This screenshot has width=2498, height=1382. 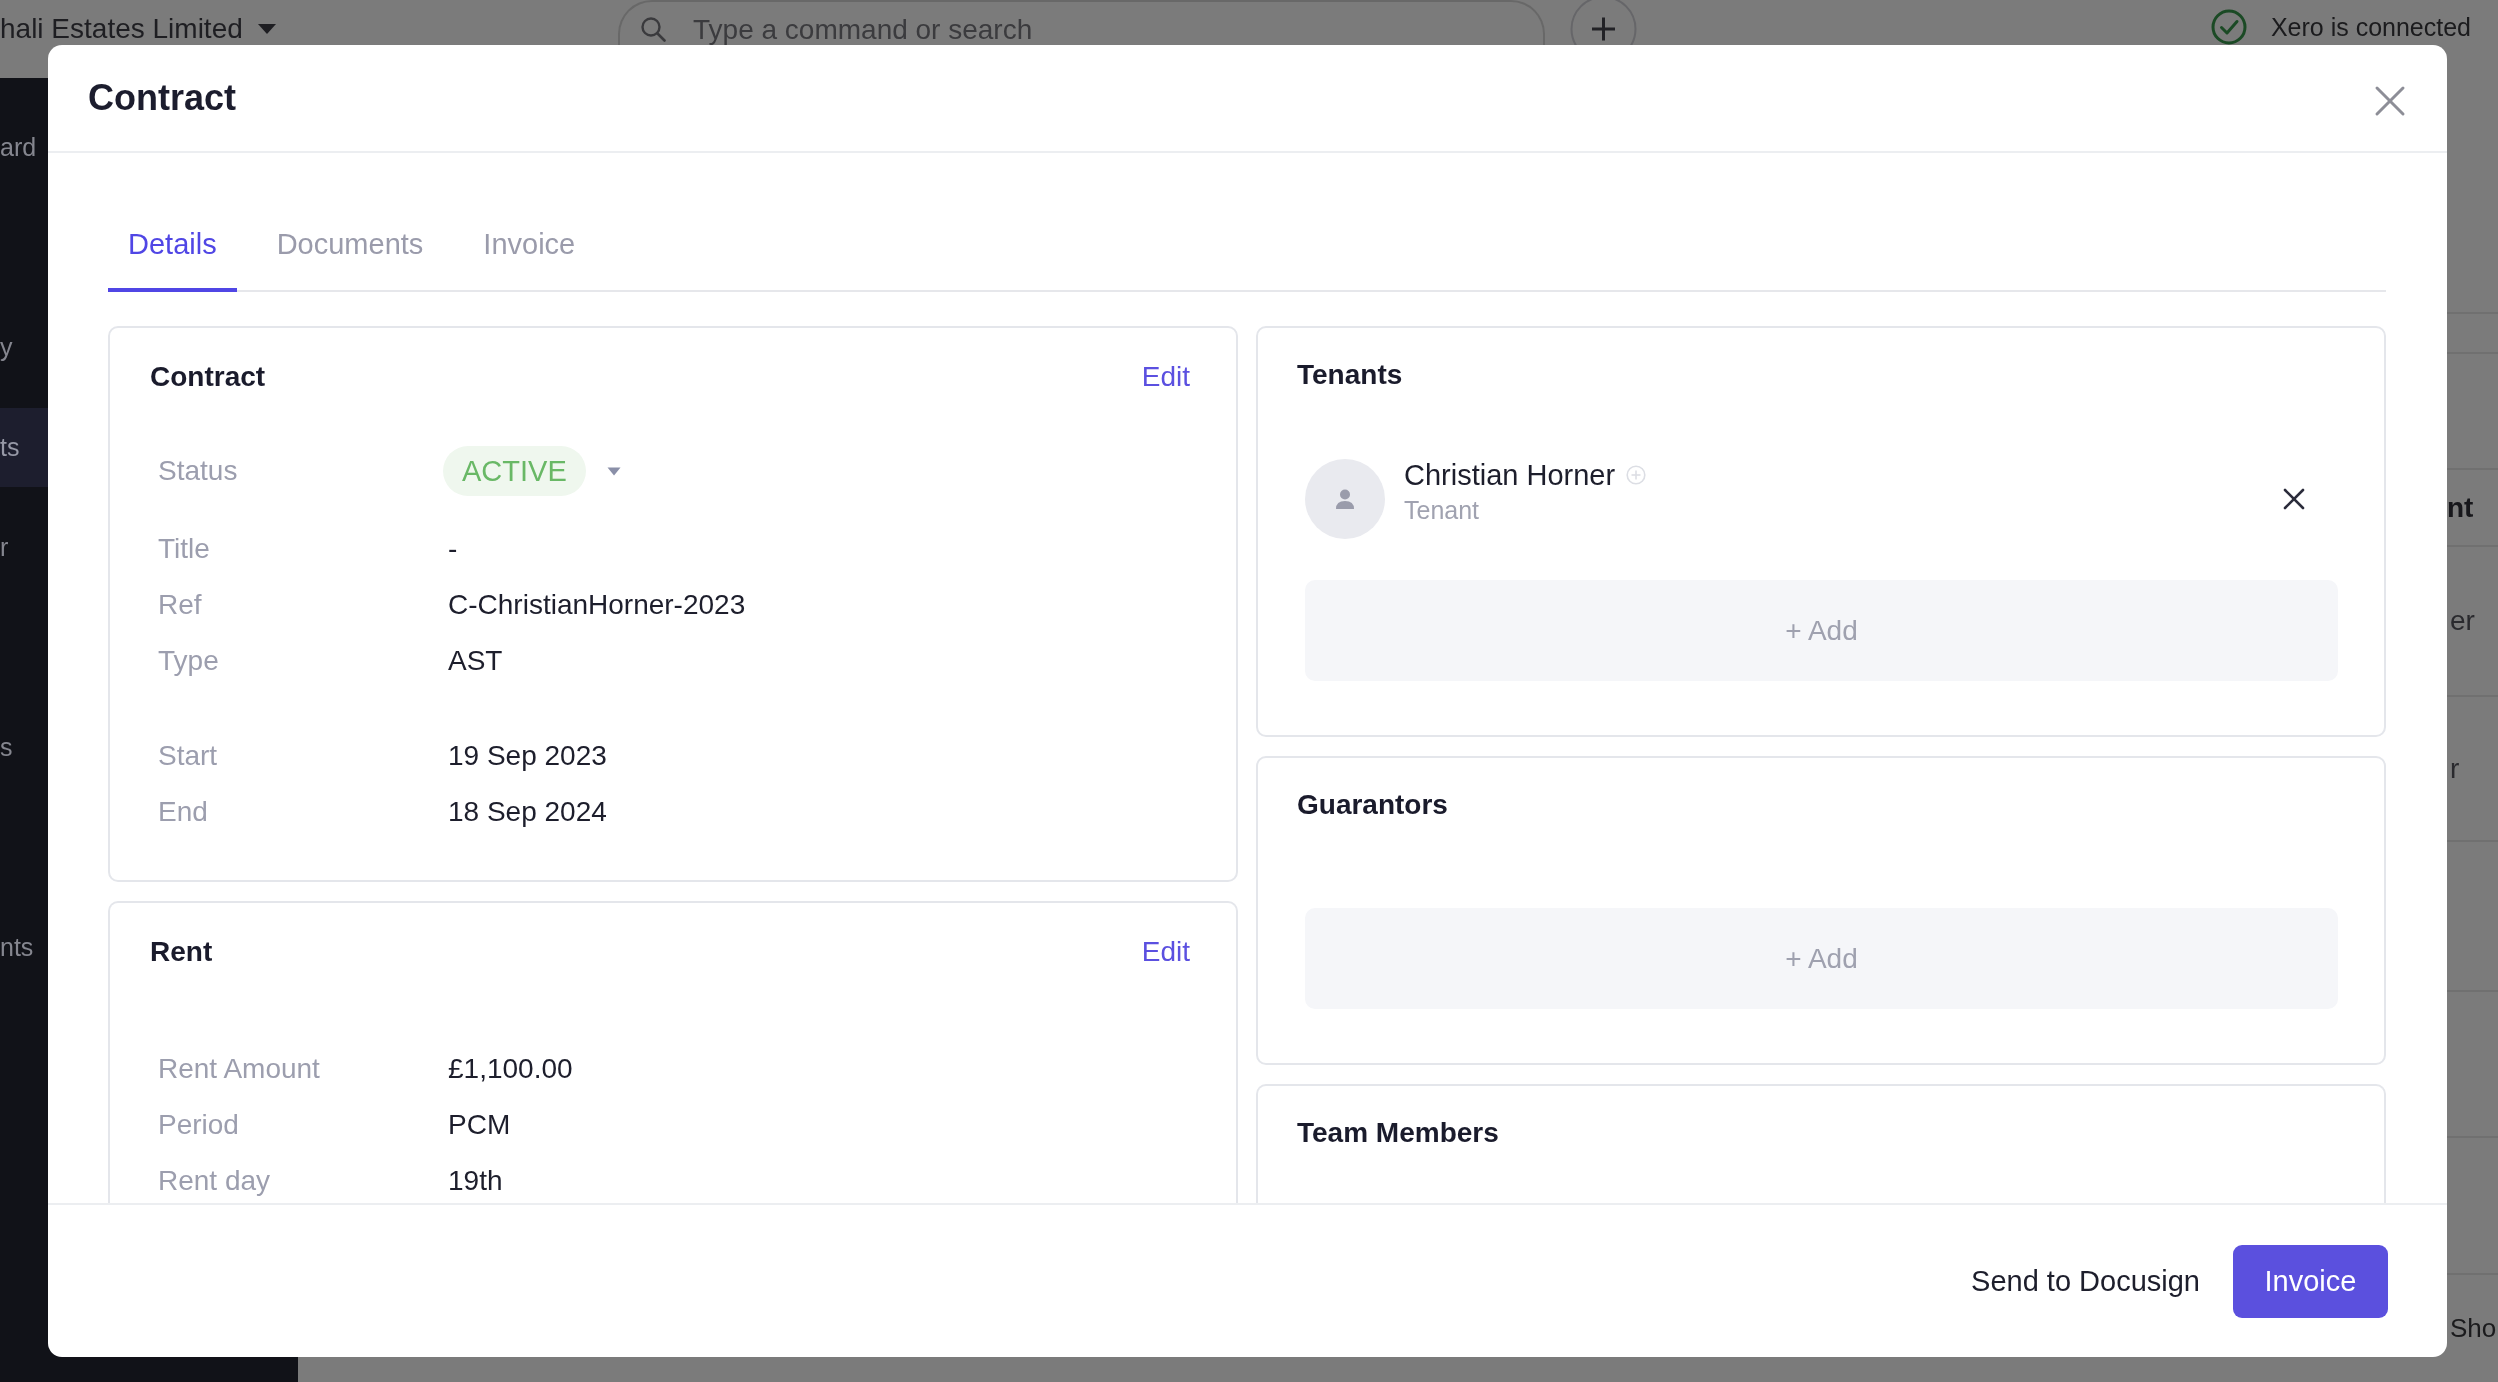 I want to click on column-header: nt, so click(x=2460, y=507).